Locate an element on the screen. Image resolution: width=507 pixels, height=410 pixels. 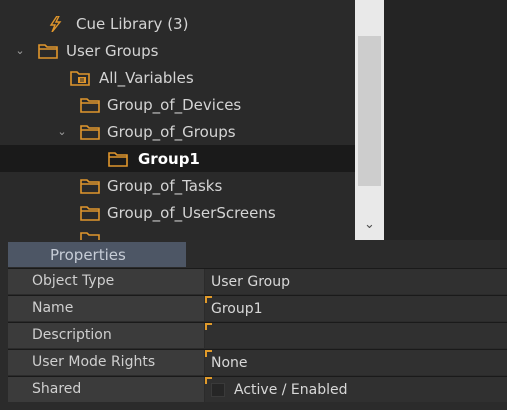
property-row-name: Name Group1 is located at coordinates (257, 308).